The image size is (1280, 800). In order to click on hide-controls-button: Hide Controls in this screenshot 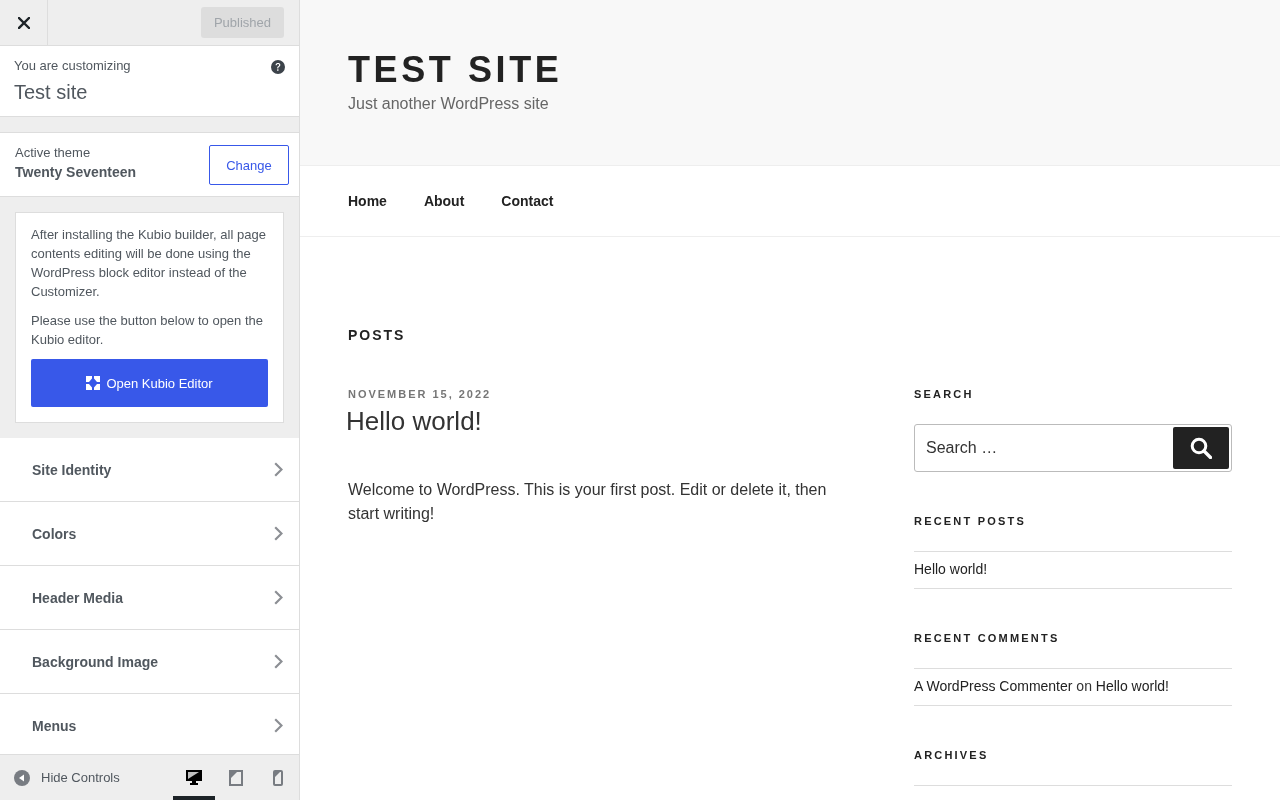, I will do `click(67, 777)`.